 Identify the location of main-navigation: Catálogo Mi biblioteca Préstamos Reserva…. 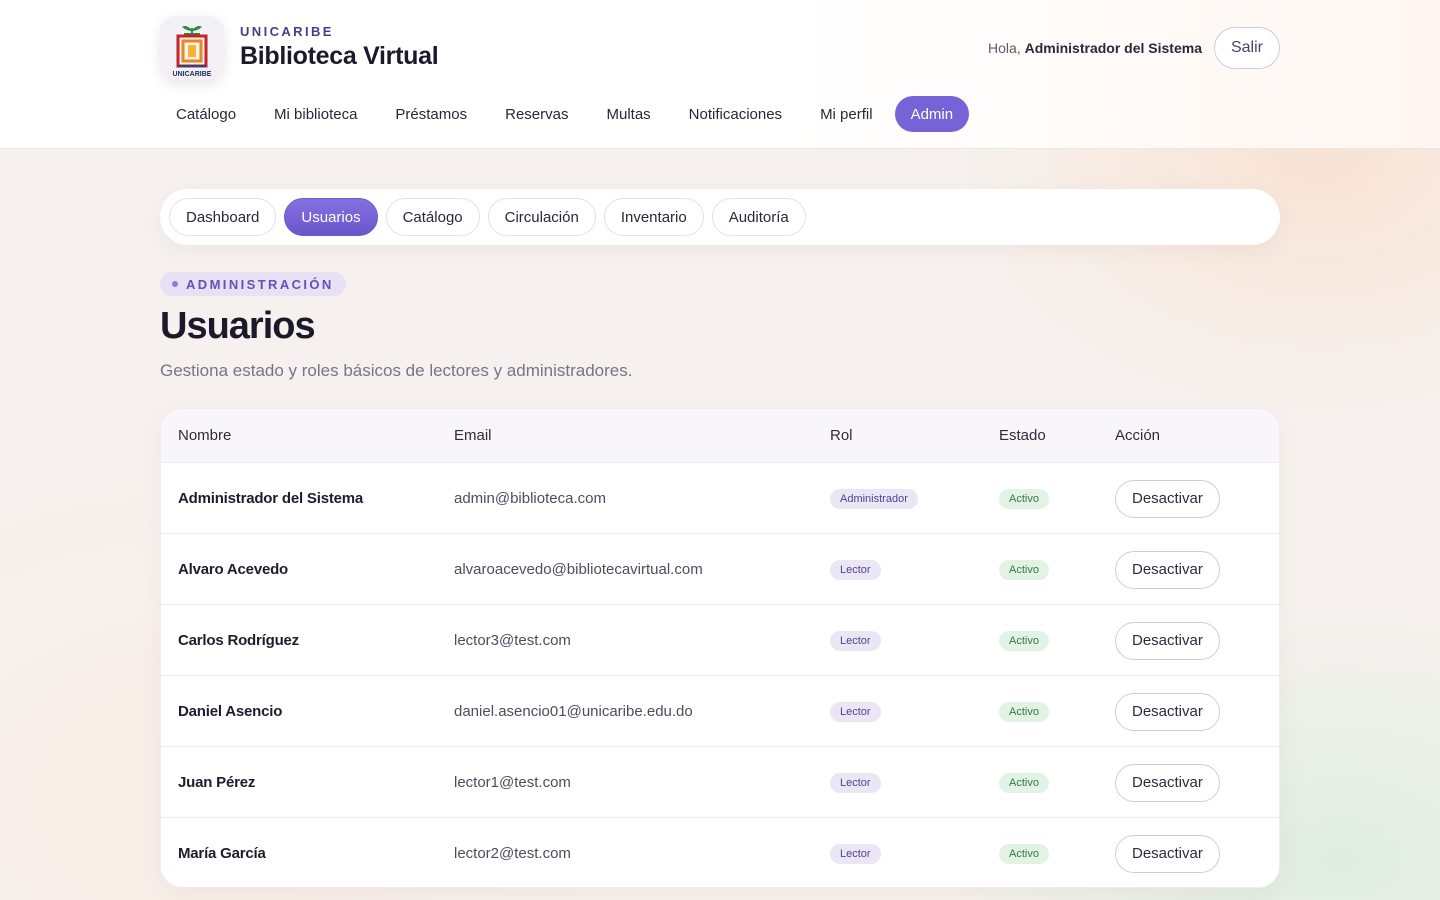
(567, 114).